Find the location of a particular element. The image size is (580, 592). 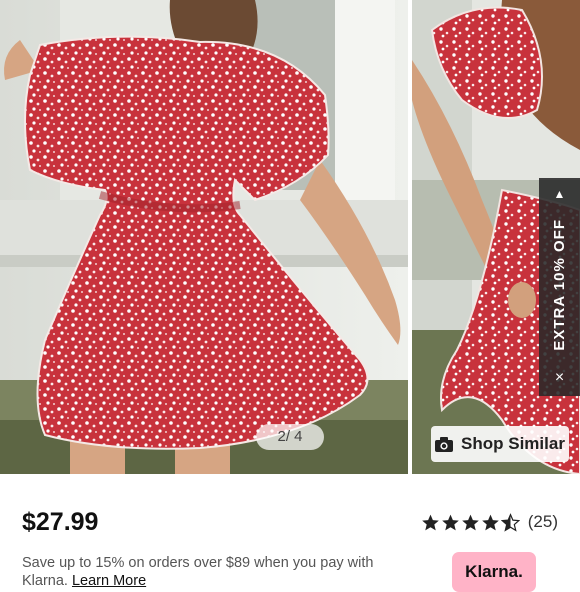

product-rating: (25) is located at coordinates (489, 522).